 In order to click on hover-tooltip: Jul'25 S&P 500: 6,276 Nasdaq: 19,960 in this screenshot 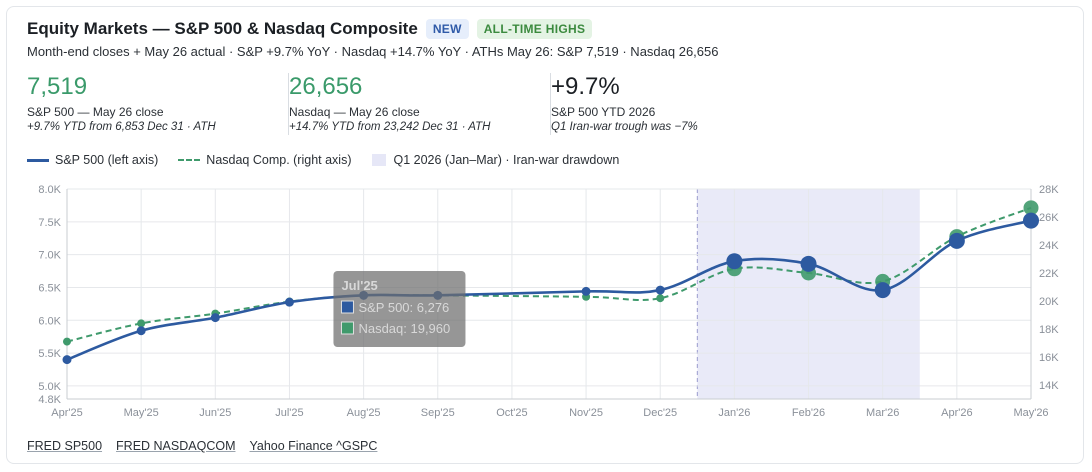, I will do `click(399, 309)`.